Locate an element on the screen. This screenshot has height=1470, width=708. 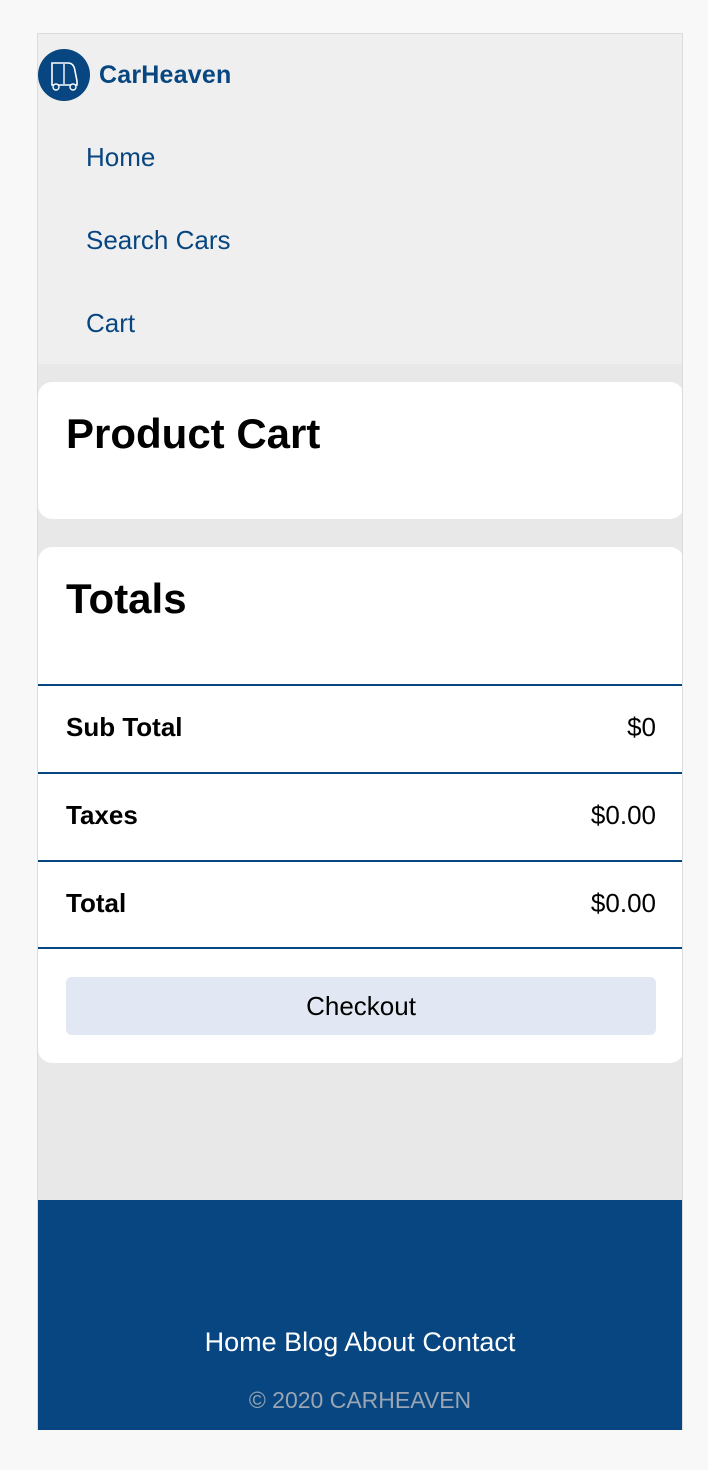
brand: CarHeaven is located at coordinates (134, 75).